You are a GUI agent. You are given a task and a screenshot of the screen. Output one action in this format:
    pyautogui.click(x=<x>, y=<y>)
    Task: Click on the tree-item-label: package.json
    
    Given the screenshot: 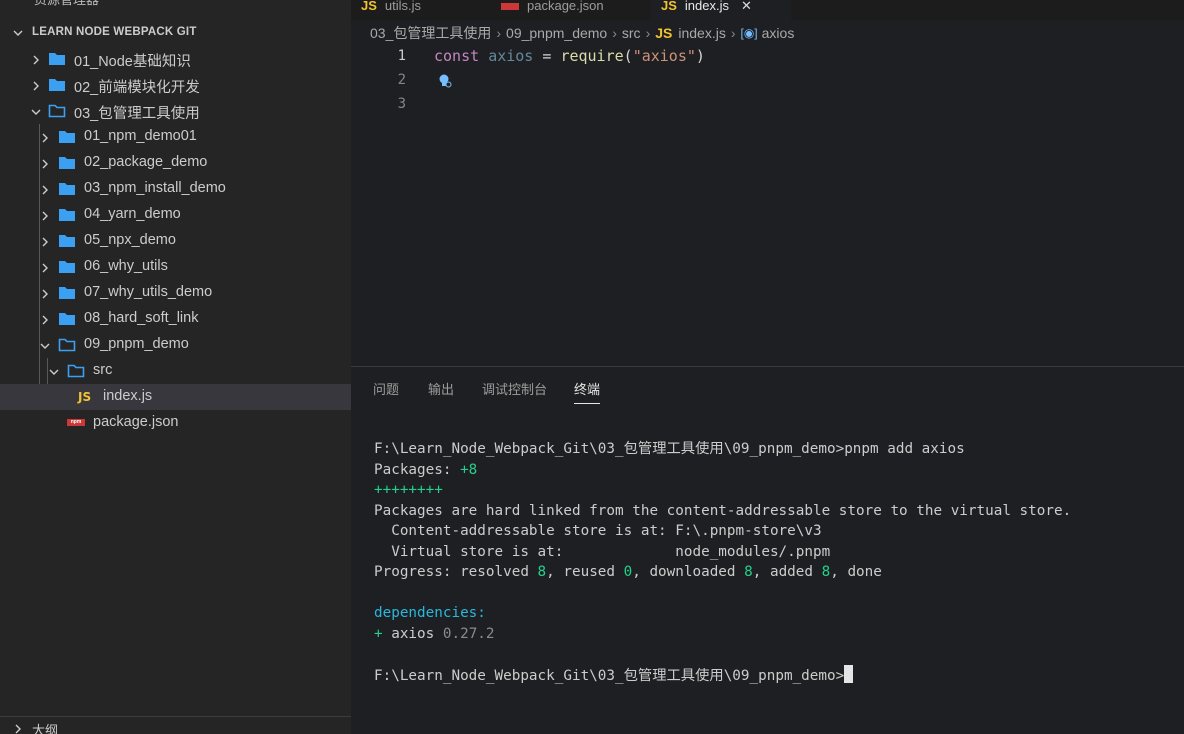 What is the action you would take?
    pyautogui.click(x=136, y=422)
    